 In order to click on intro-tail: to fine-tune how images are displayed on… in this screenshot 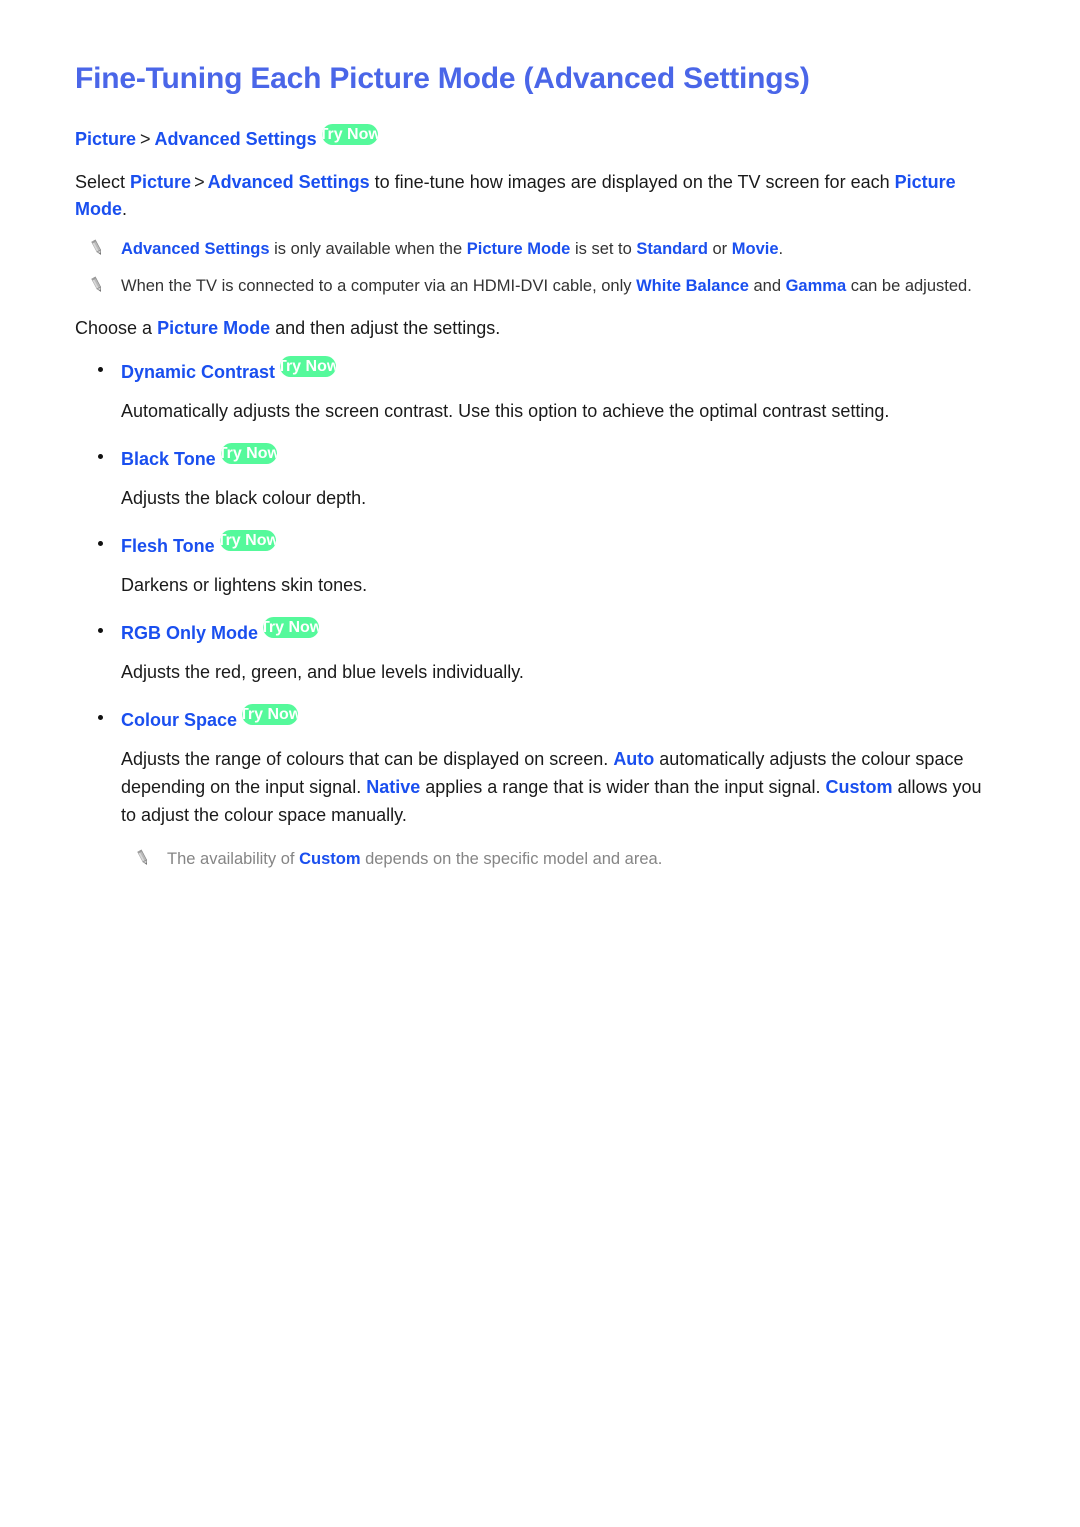, I will do `click(632, 182)`.